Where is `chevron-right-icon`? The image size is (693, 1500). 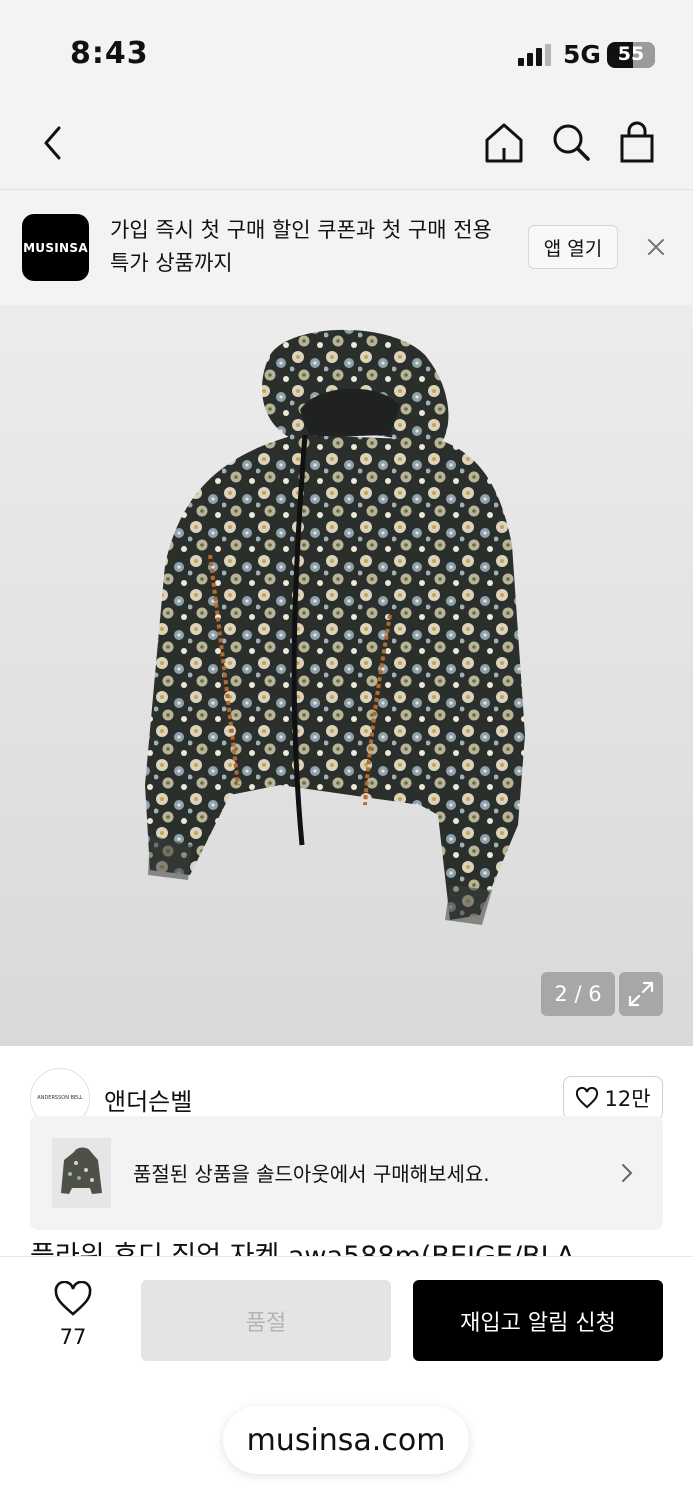 chevron-right-icon is located at coordinates (627, 1173).